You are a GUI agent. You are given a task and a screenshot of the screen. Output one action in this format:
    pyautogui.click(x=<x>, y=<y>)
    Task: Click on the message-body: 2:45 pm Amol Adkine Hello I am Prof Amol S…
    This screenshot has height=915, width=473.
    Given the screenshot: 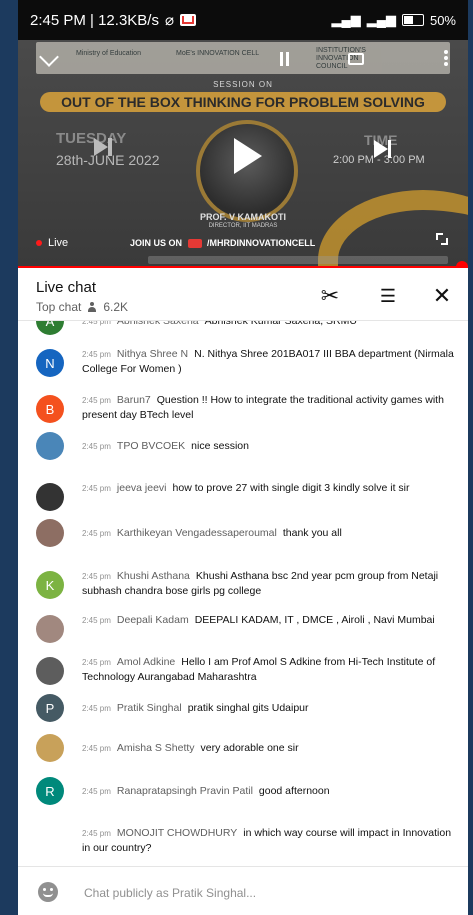 What is the action you would take?
    pyautogui.click(x=269, y=670)
    